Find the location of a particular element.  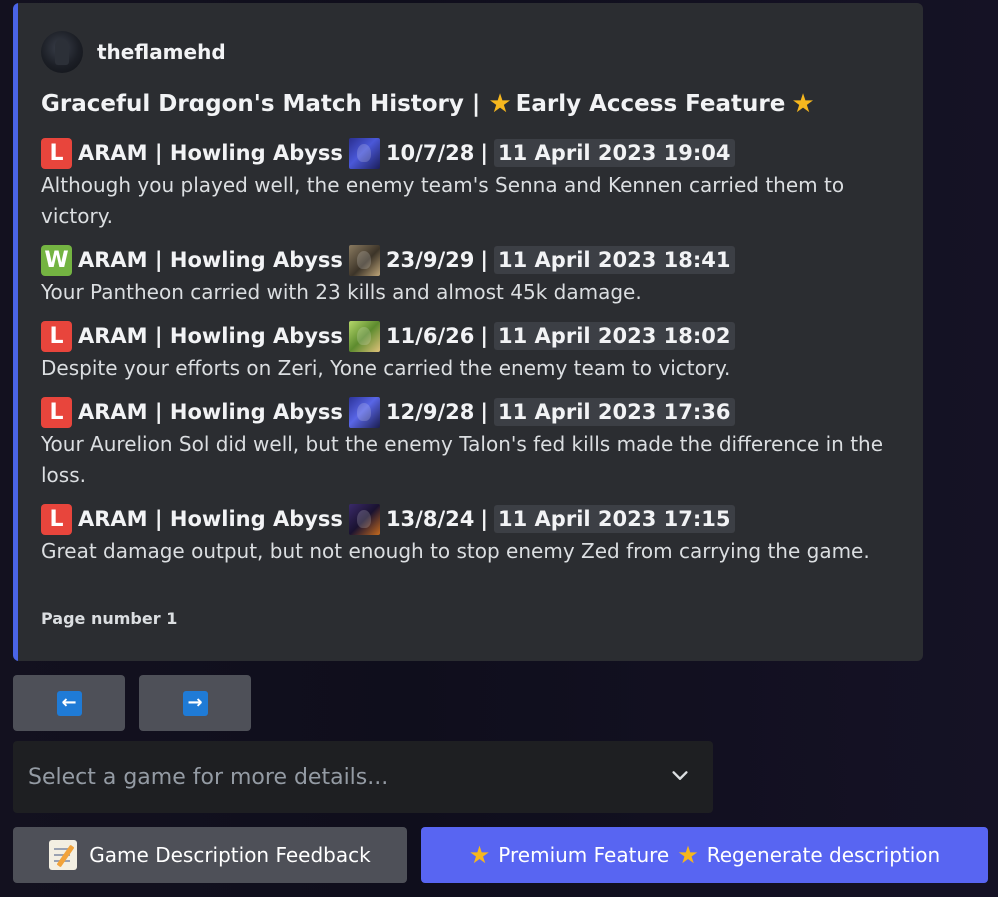

win-badge: W is located at coordinates (56, 260).